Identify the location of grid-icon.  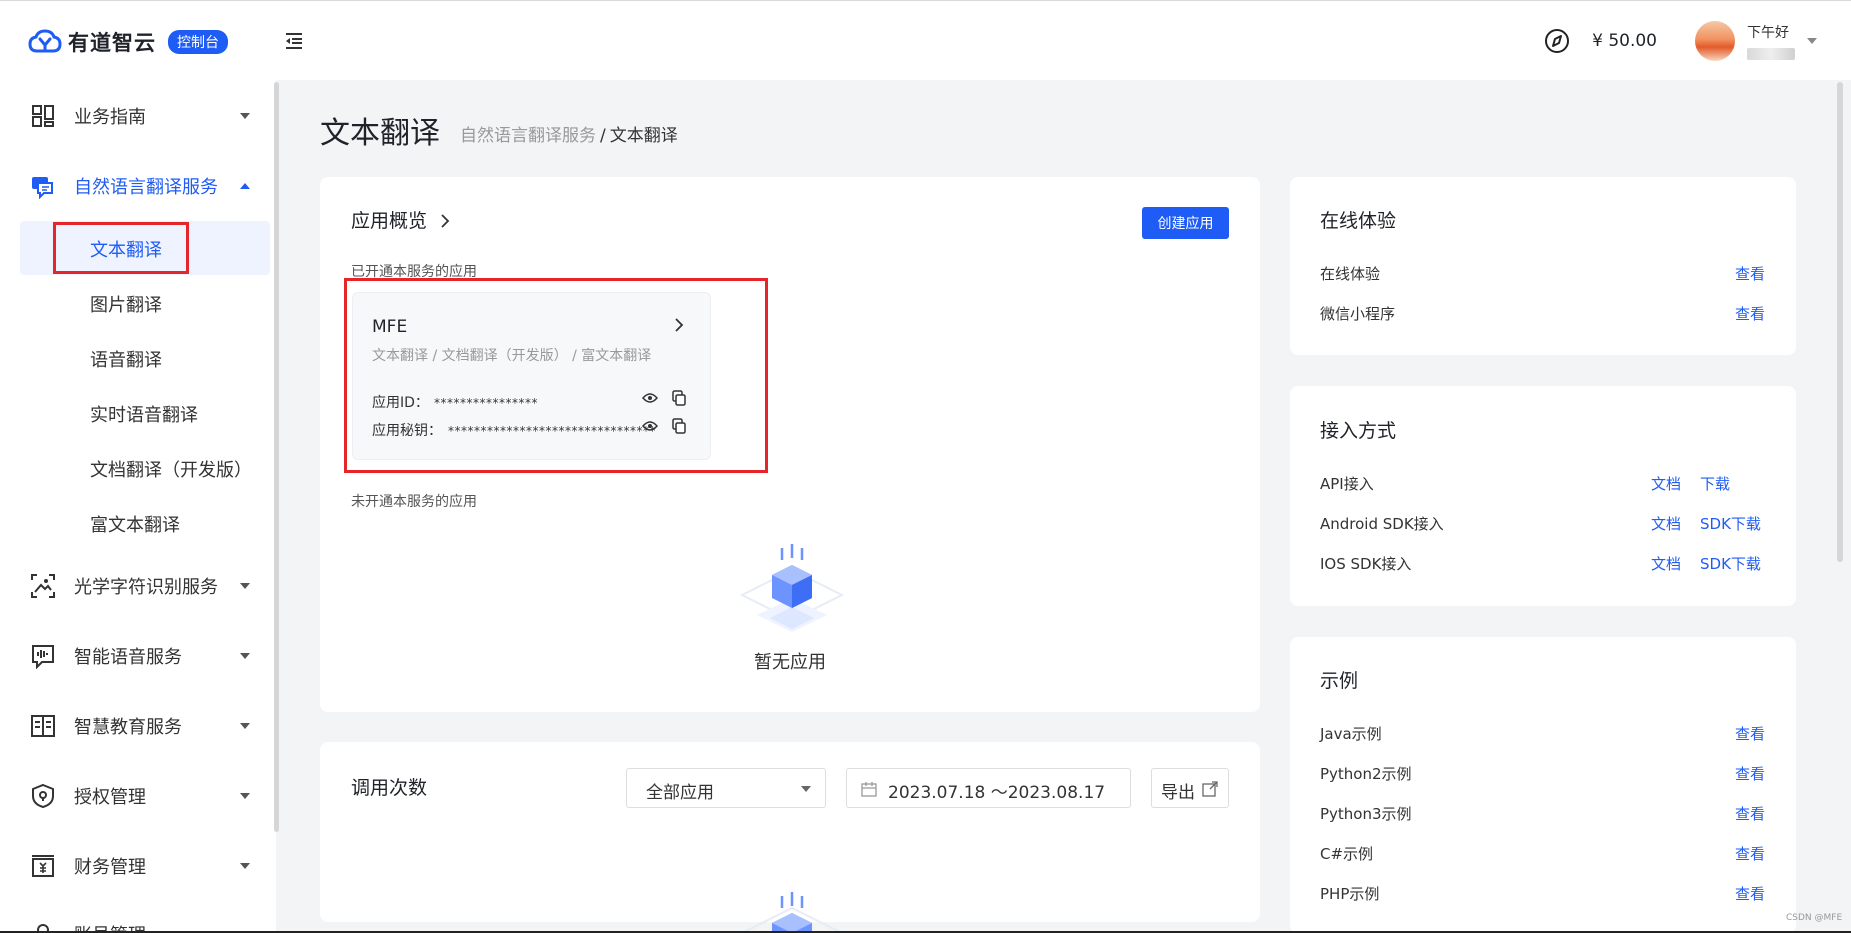
(43, 116).